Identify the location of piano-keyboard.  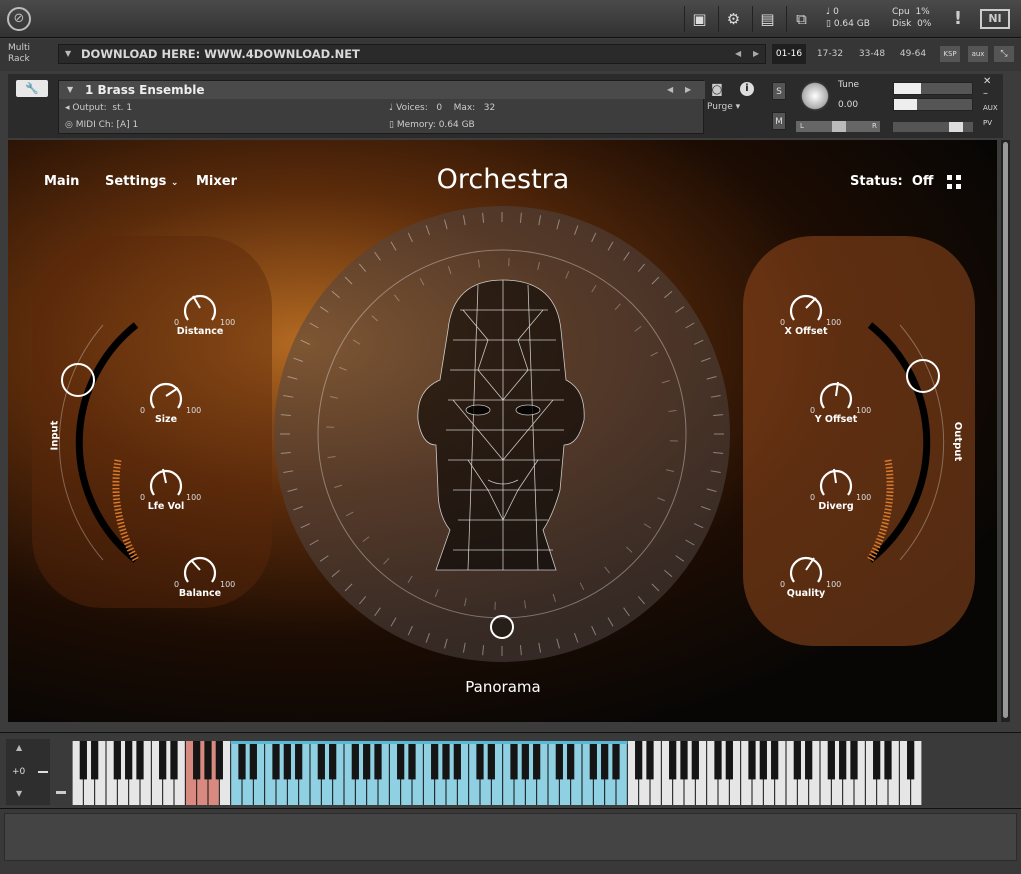
(497, 773).